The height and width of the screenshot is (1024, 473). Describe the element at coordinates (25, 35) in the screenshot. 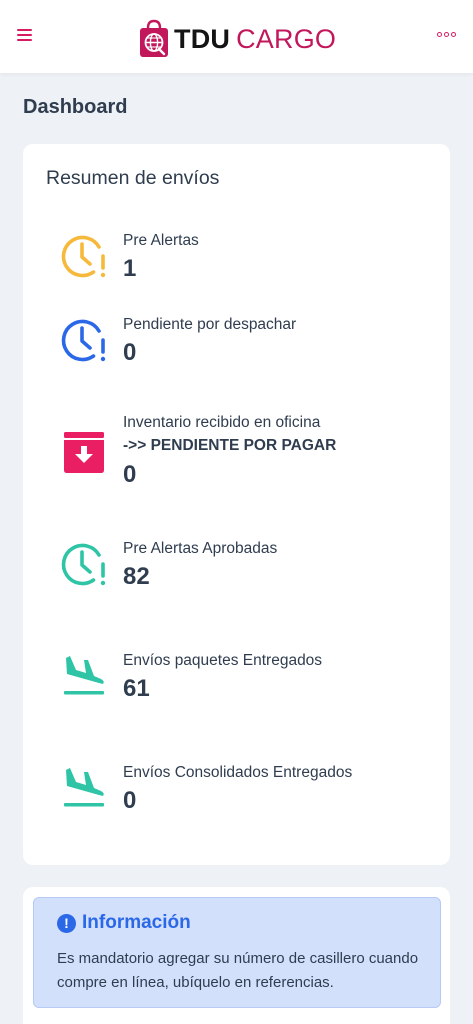

I see `hamburger-menu-icon` at that location.